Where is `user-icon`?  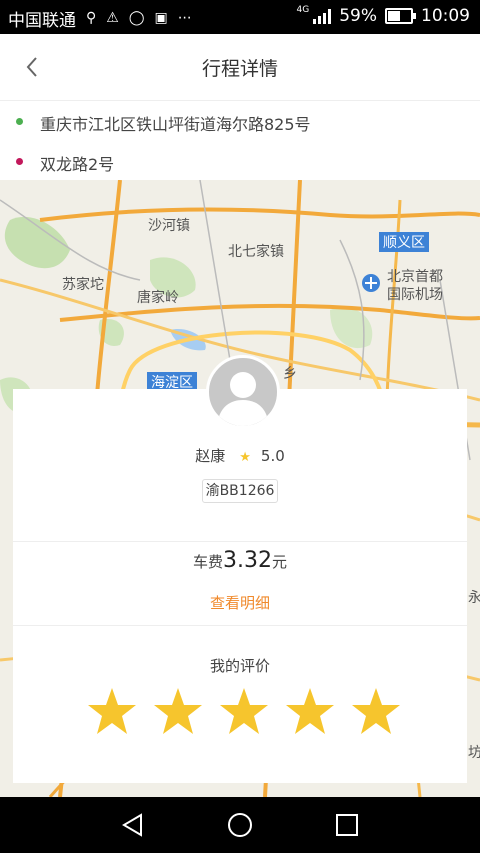
user-icon is located at coordinates (243, 399).